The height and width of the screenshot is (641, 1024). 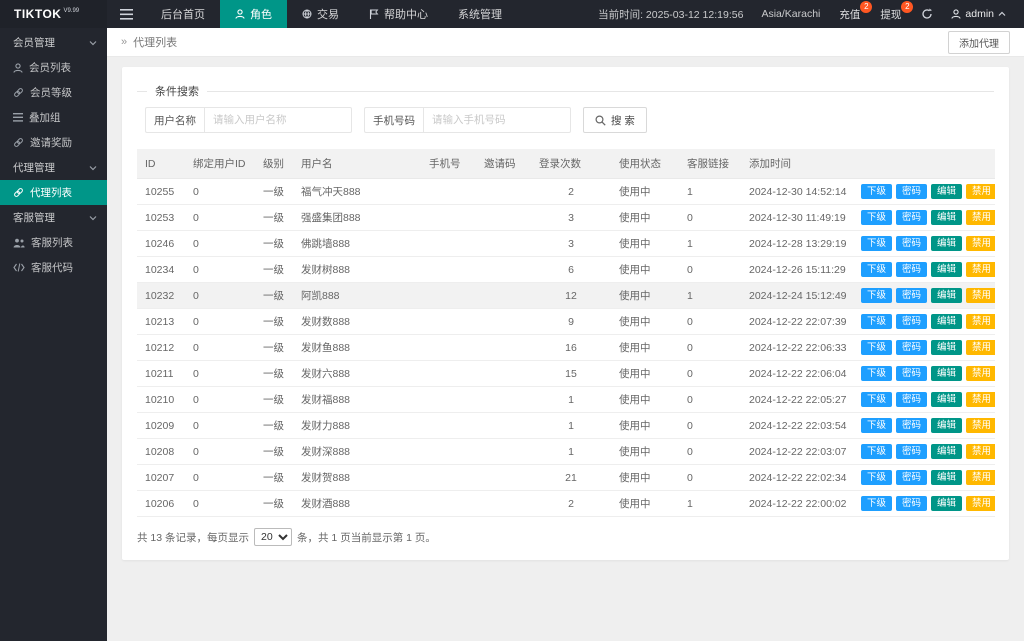 What do you see at coordinates (155, 43) in the screenshot?
I see `breadcrumb-label: 代理列表` at bounding box center [155, 43].